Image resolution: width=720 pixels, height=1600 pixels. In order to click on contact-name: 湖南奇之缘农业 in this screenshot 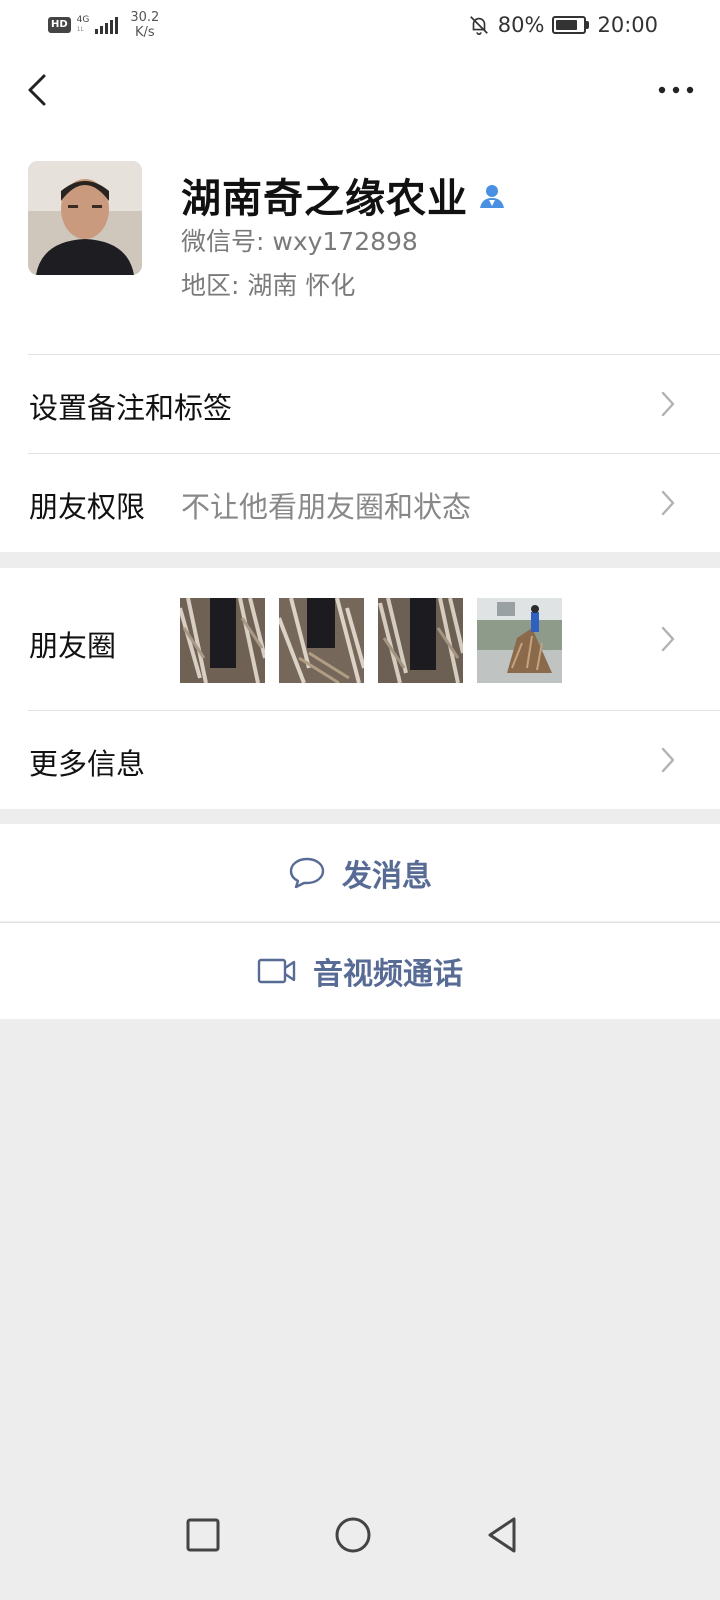, I will do `click(324, 199)`.